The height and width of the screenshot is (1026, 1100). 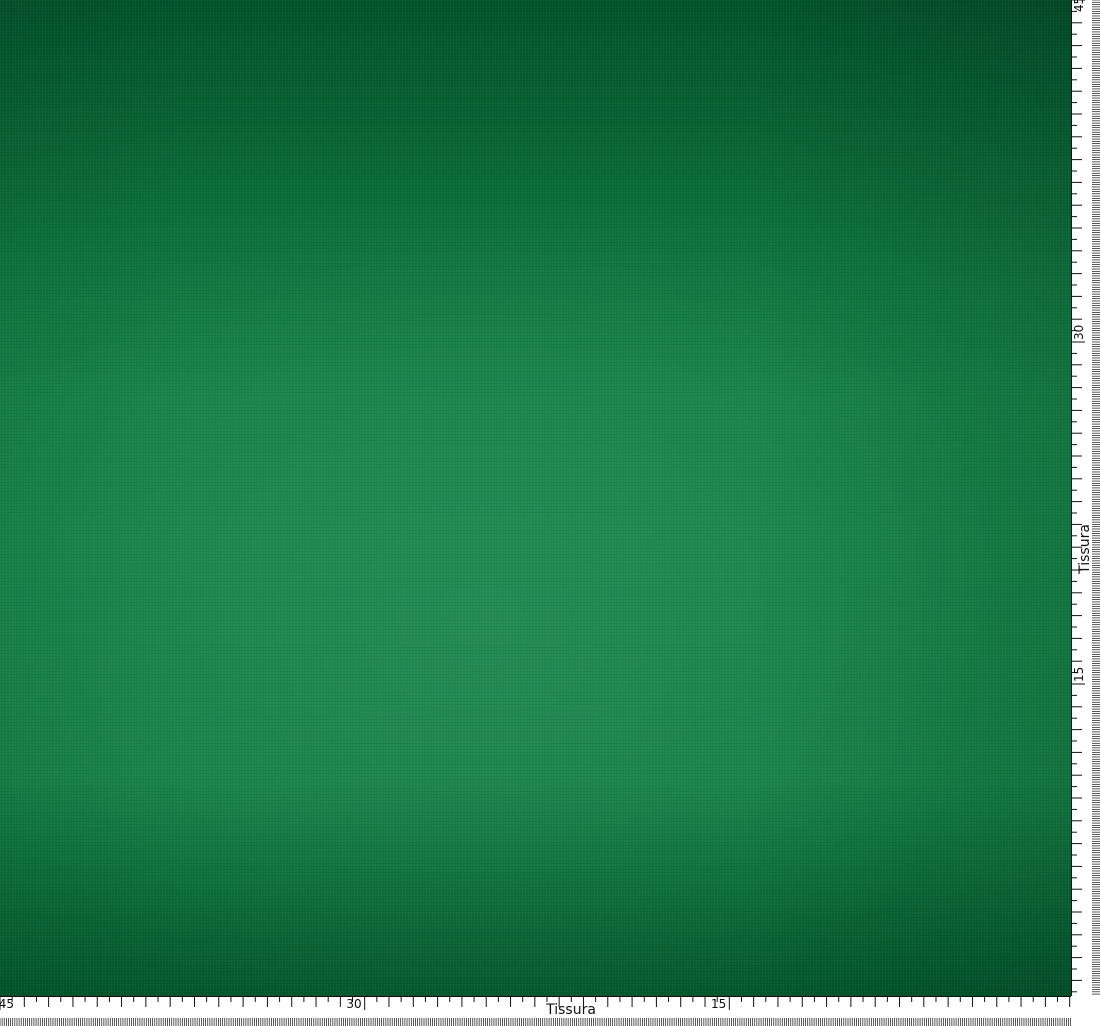 What do you see at coordinates (1079, 6) in the screenshot?
I see `vertical-ruler-label: 45` at bounding box center [1079, 6].